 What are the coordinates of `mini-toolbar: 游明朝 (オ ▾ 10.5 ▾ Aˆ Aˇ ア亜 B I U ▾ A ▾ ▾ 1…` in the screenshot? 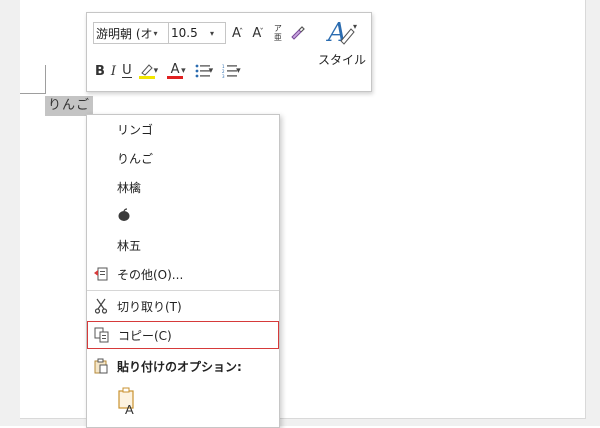 It's located at (229, 52).